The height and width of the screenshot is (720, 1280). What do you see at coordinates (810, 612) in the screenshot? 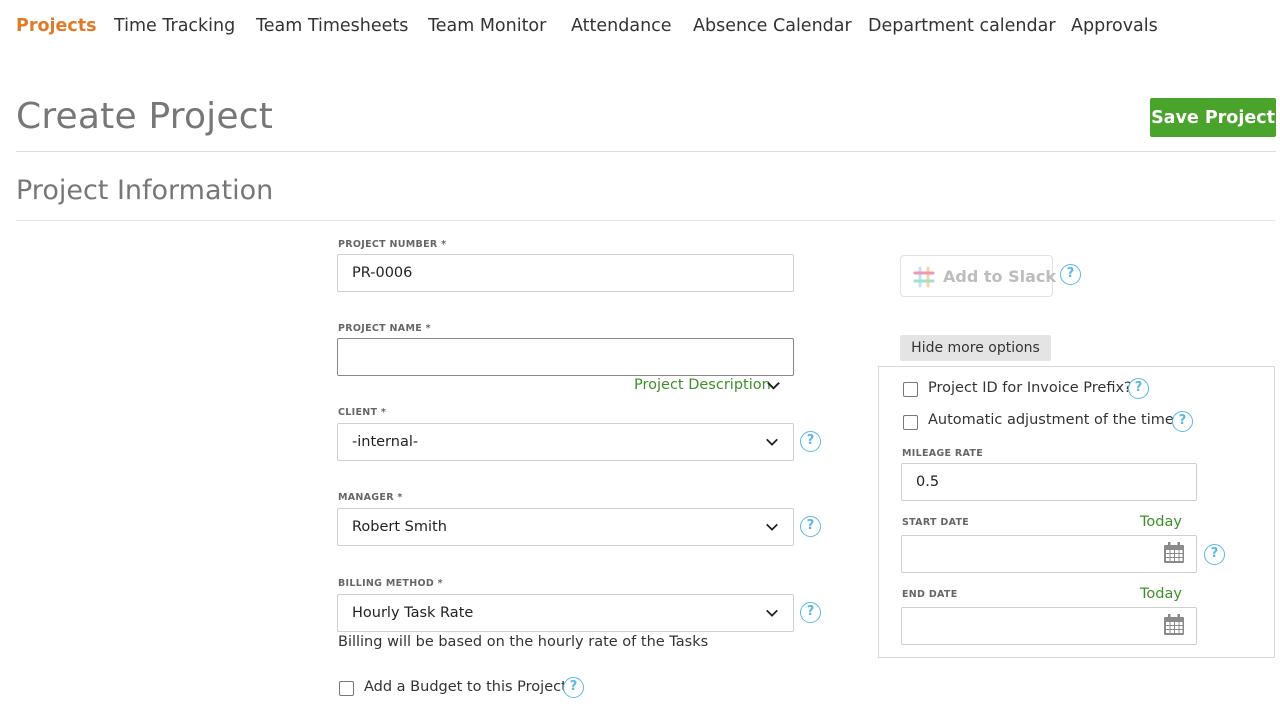
I see `billing-method-help-icon: ?` at bounding box center [810, 612].